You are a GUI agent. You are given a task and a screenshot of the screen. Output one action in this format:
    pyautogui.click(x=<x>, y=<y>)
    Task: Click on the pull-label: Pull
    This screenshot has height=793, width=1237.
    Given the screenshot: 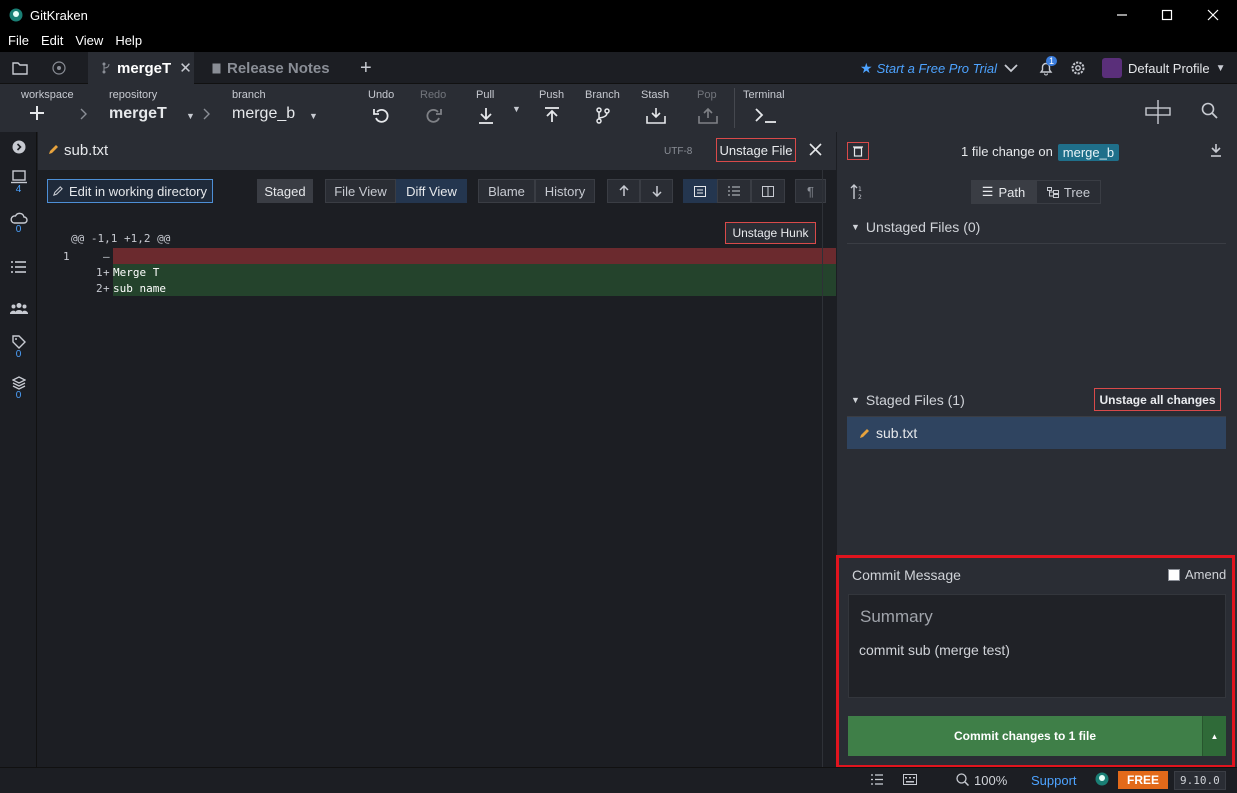 What is the action you would take?
    pyautogui.click(x=485, y=95)
    